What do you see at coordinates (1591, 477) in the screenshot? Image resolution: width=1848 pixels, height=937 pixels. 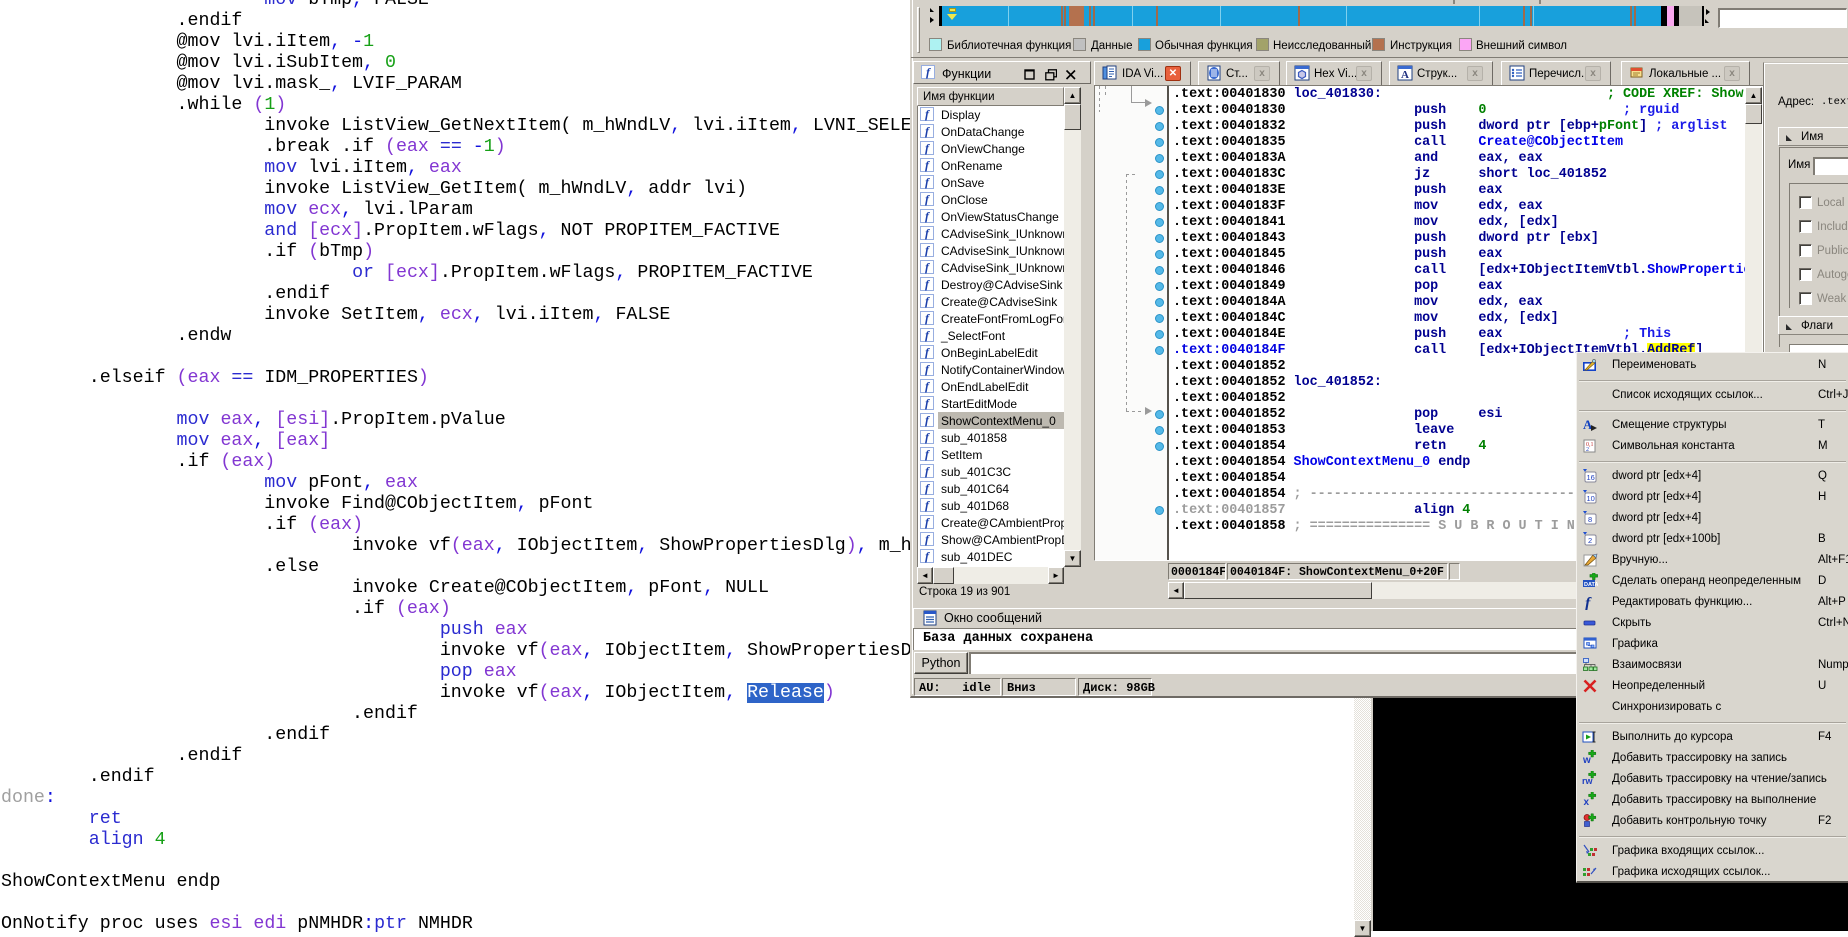 I see `svg-text: 16` at bounding box center [1591, 477].